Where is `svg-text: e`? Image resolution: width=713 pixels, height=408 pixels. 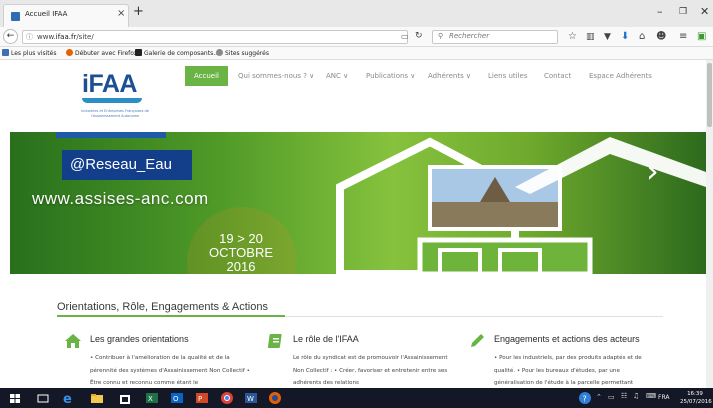
svg-text: e is located at coordinates (67, 398).